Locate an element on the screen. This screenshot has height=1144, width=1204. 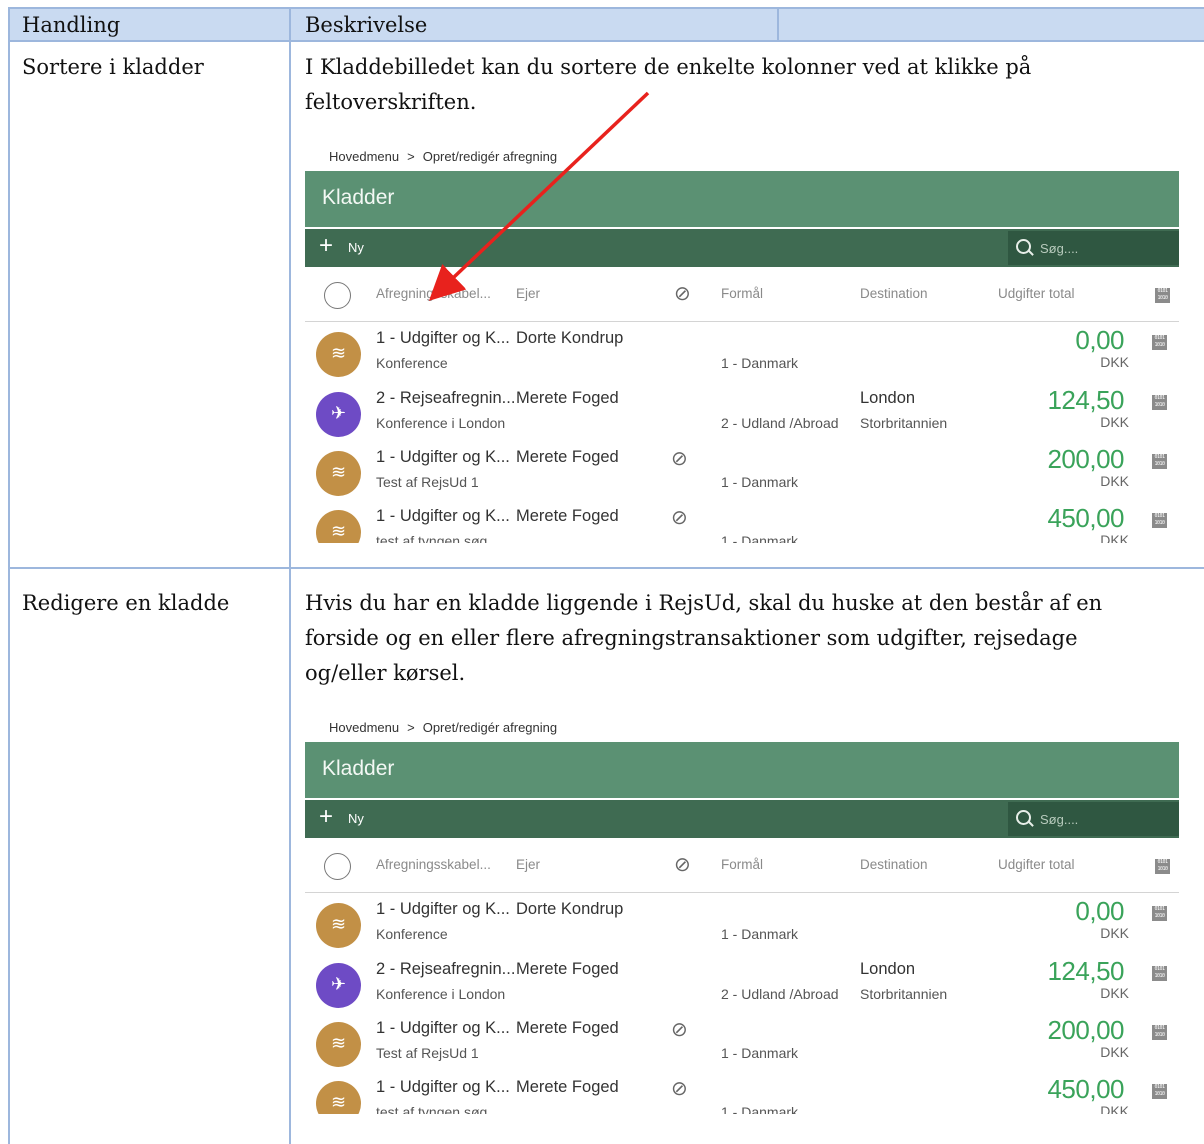
row2-description-line3: og/eller kørsel. is located at coordinates (385, 673).